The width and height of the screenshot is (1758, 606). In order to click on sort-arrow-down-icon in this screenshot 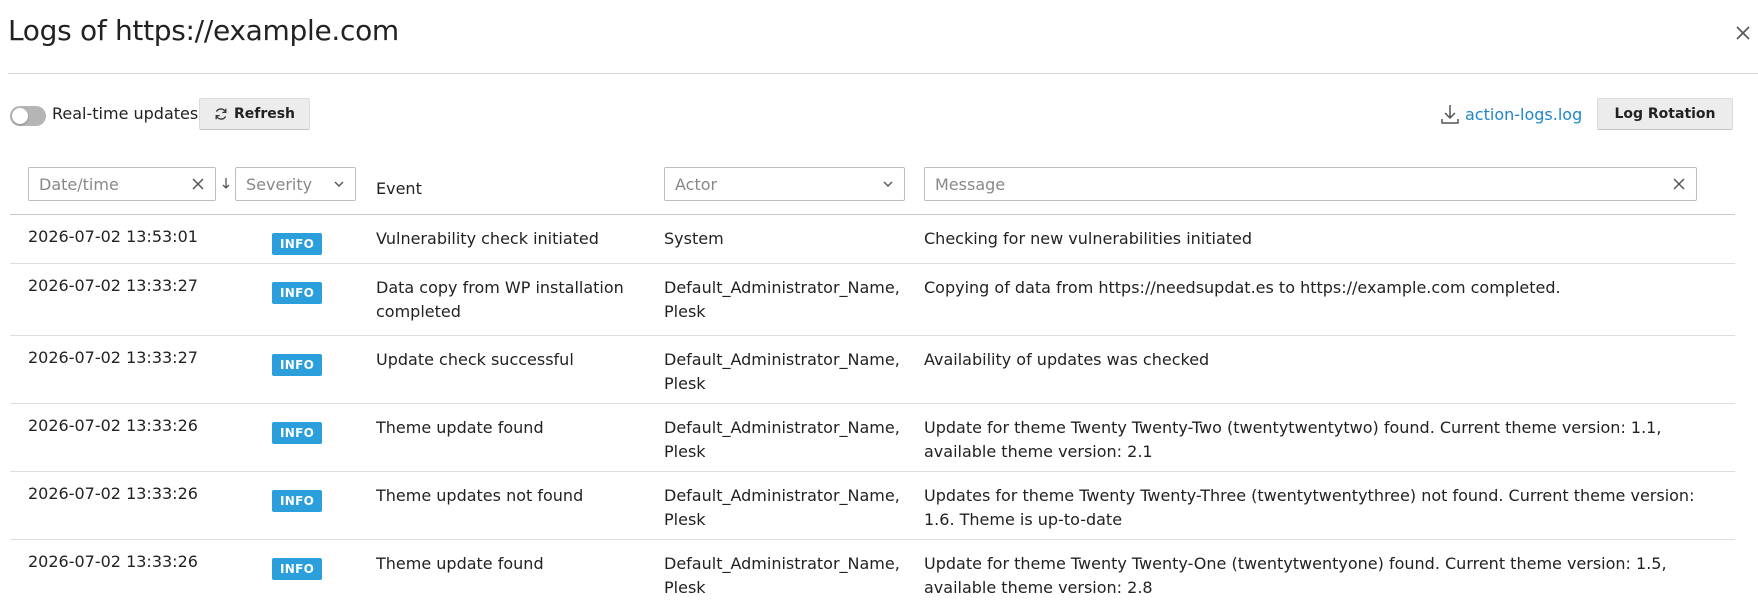, I will do `click(226, 183)`.